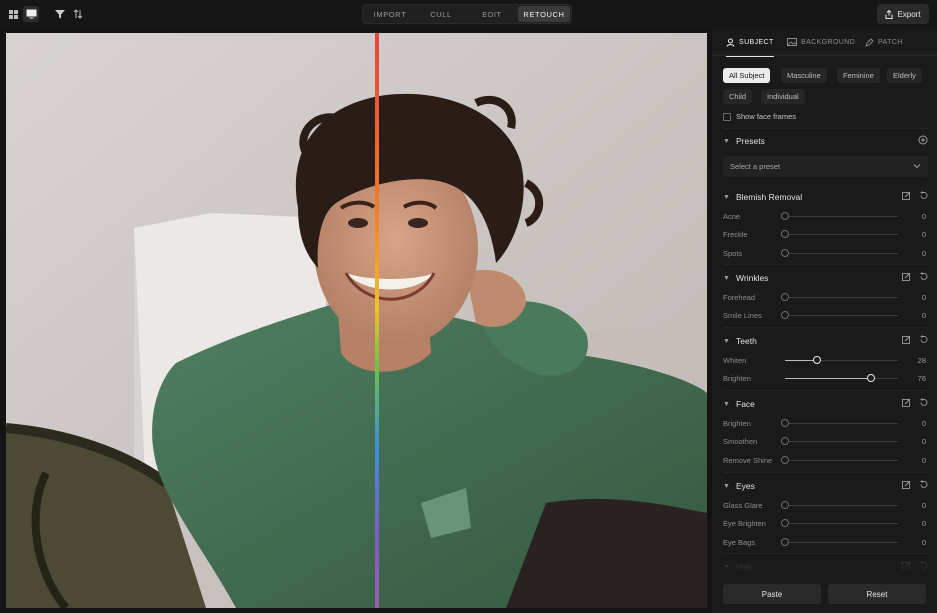  Describe the element at coordinates (492, 14) in the screenshot. I see `mode-edit-tab: EDIT` at that location.